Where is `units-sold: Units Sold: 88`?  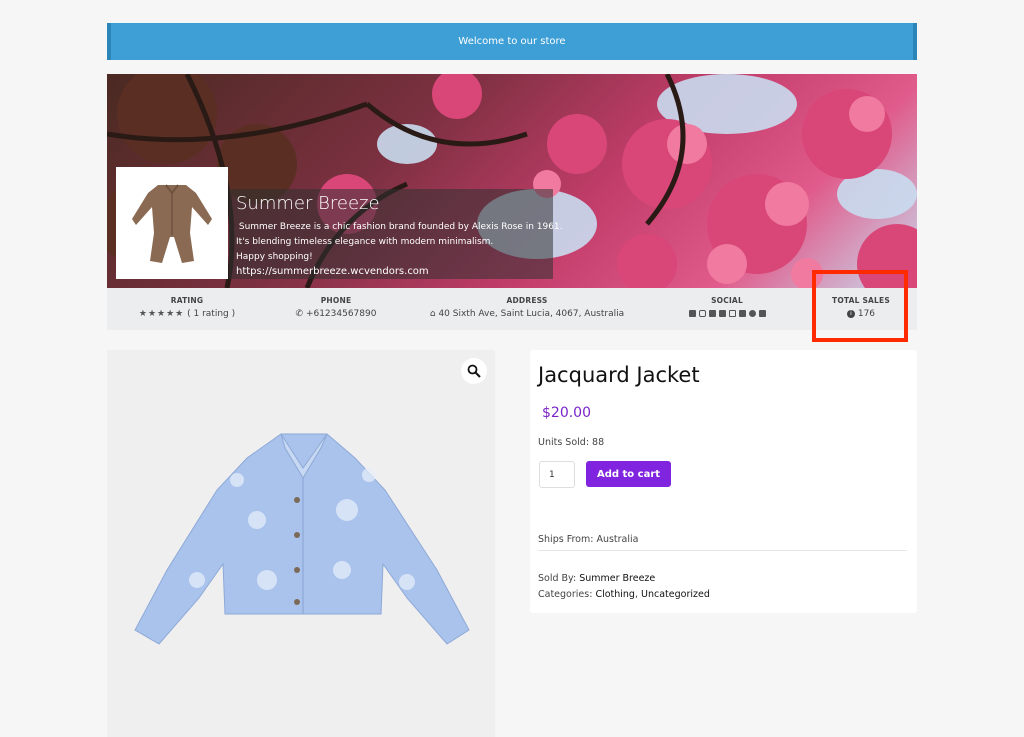
units-sold: Units Sold: 88 is located at coordinates (571, 442).